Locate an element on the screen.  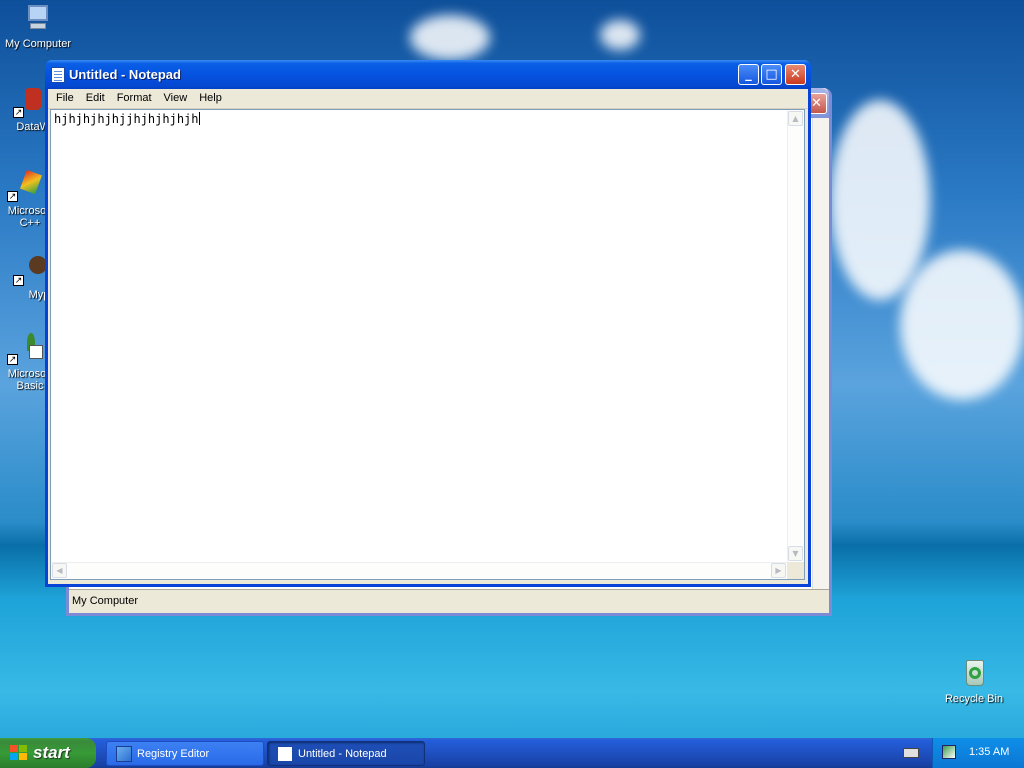
scroll-right-arrow-icon: ▶ is located at coordinates (778, 570).